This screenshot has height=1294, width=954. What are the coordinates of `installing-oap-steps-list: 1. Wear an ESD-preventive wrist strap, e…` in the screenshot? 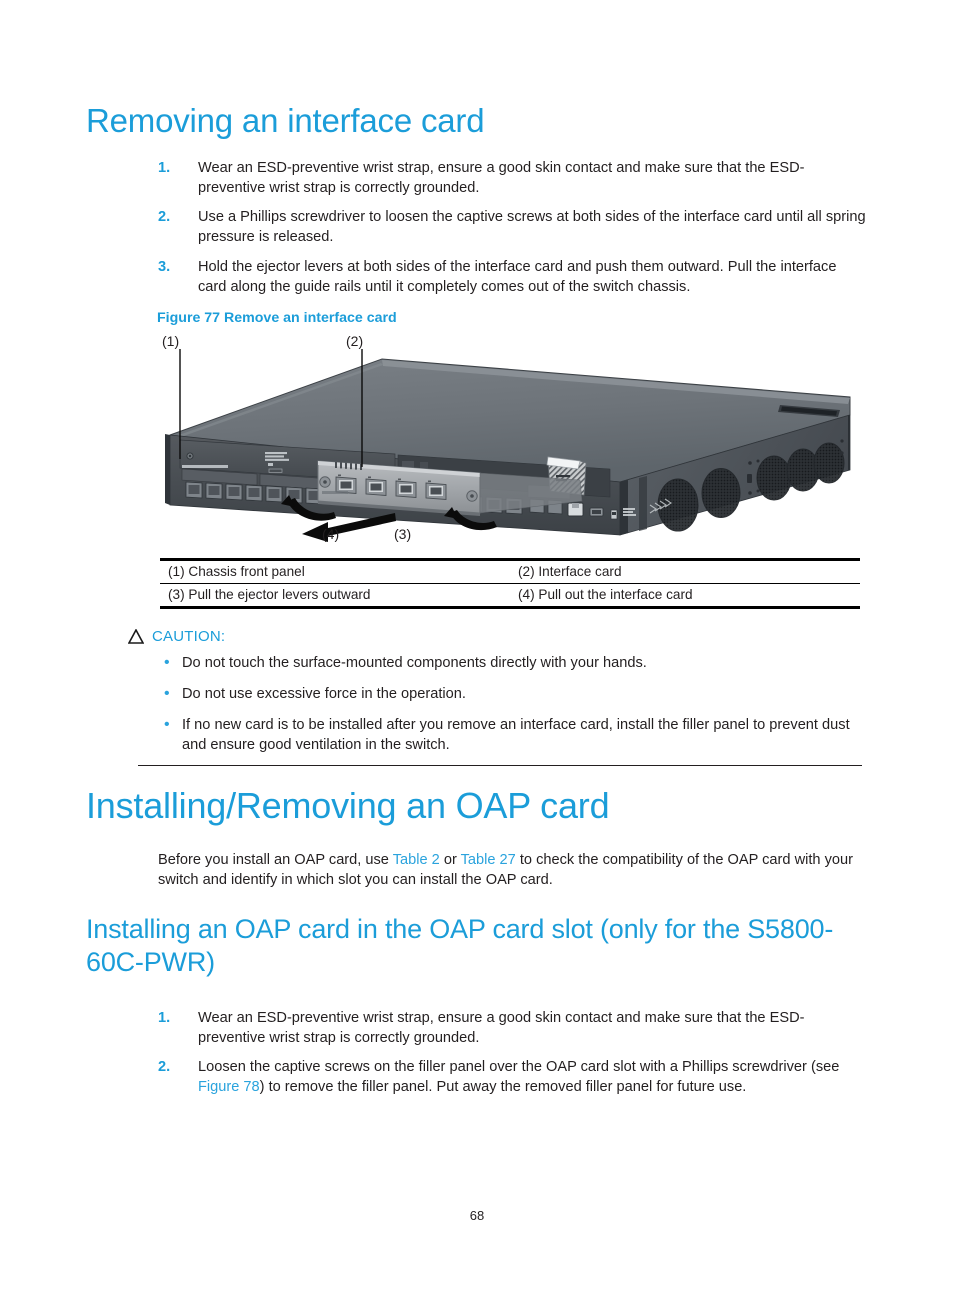 It's located at (513, 1057).